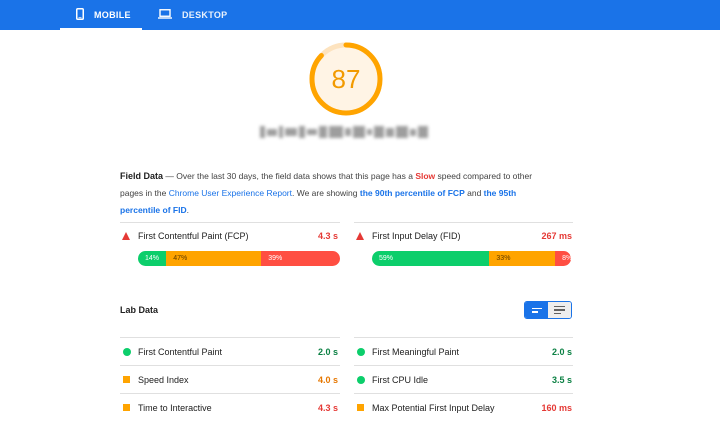 This screenshot has width=720, height=421. Describe the element at coordinates (230, 352) in the screenshot. I see `lab-metric-fcp: First Contentful Paint 2.0 s` at that location.